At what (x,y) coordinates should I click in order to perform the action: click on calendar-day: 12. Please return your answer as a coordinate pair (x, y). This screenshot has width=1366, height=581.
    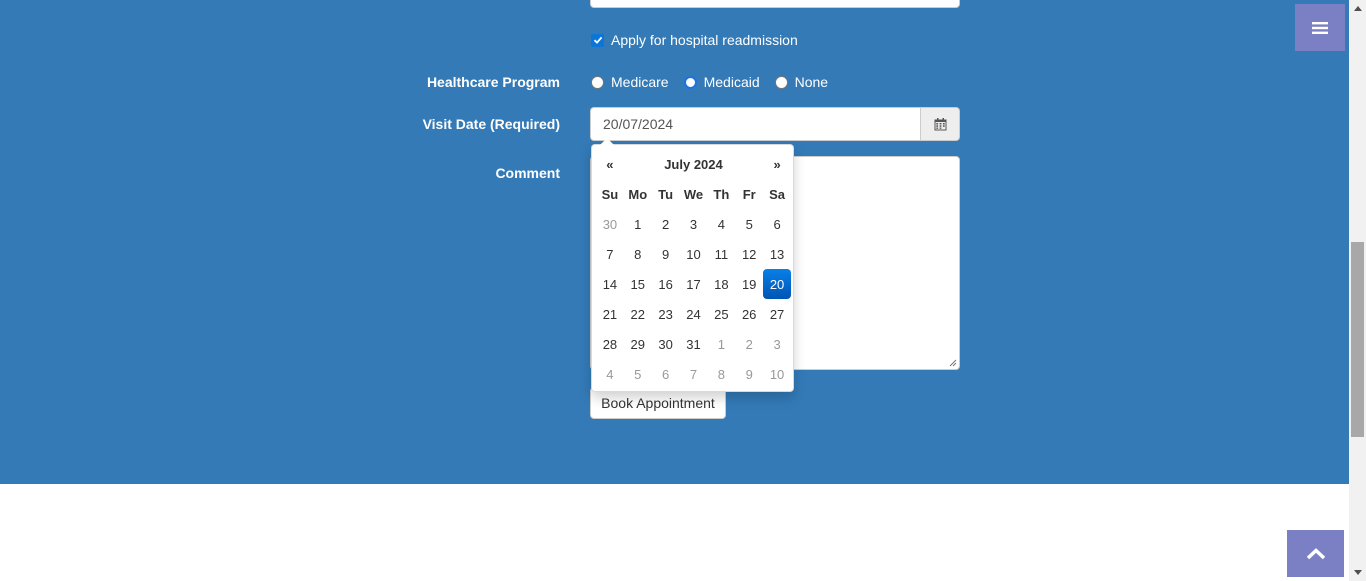
    Looking at the image, I should click on (749, 254).